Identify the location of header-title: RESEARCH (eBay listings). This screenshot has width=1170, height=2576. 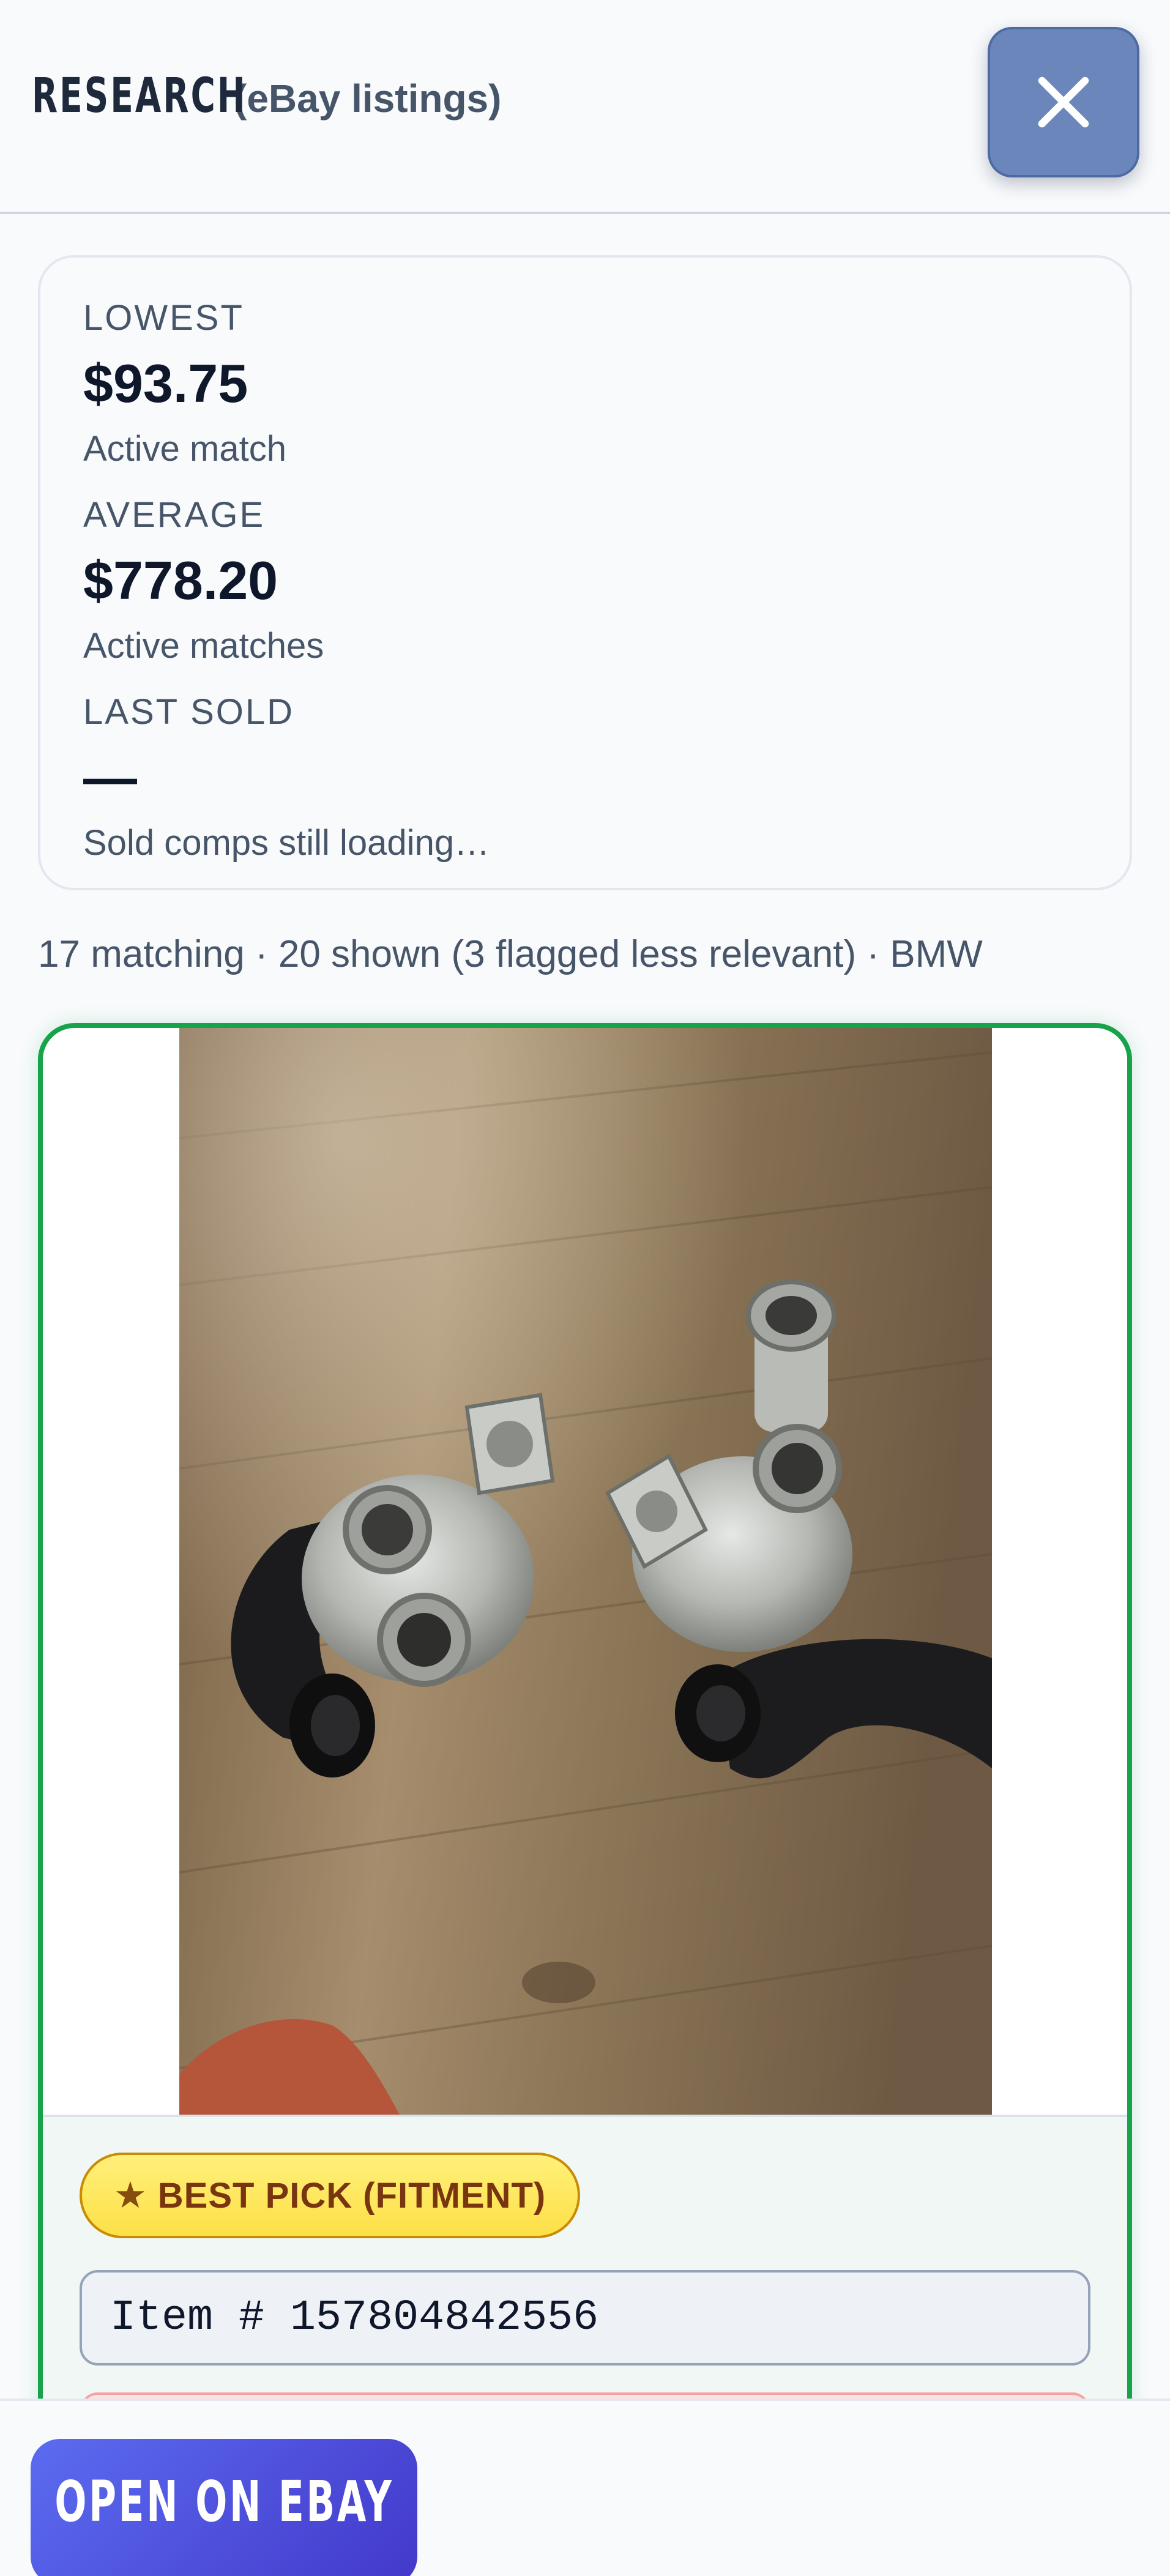
(266, 97).